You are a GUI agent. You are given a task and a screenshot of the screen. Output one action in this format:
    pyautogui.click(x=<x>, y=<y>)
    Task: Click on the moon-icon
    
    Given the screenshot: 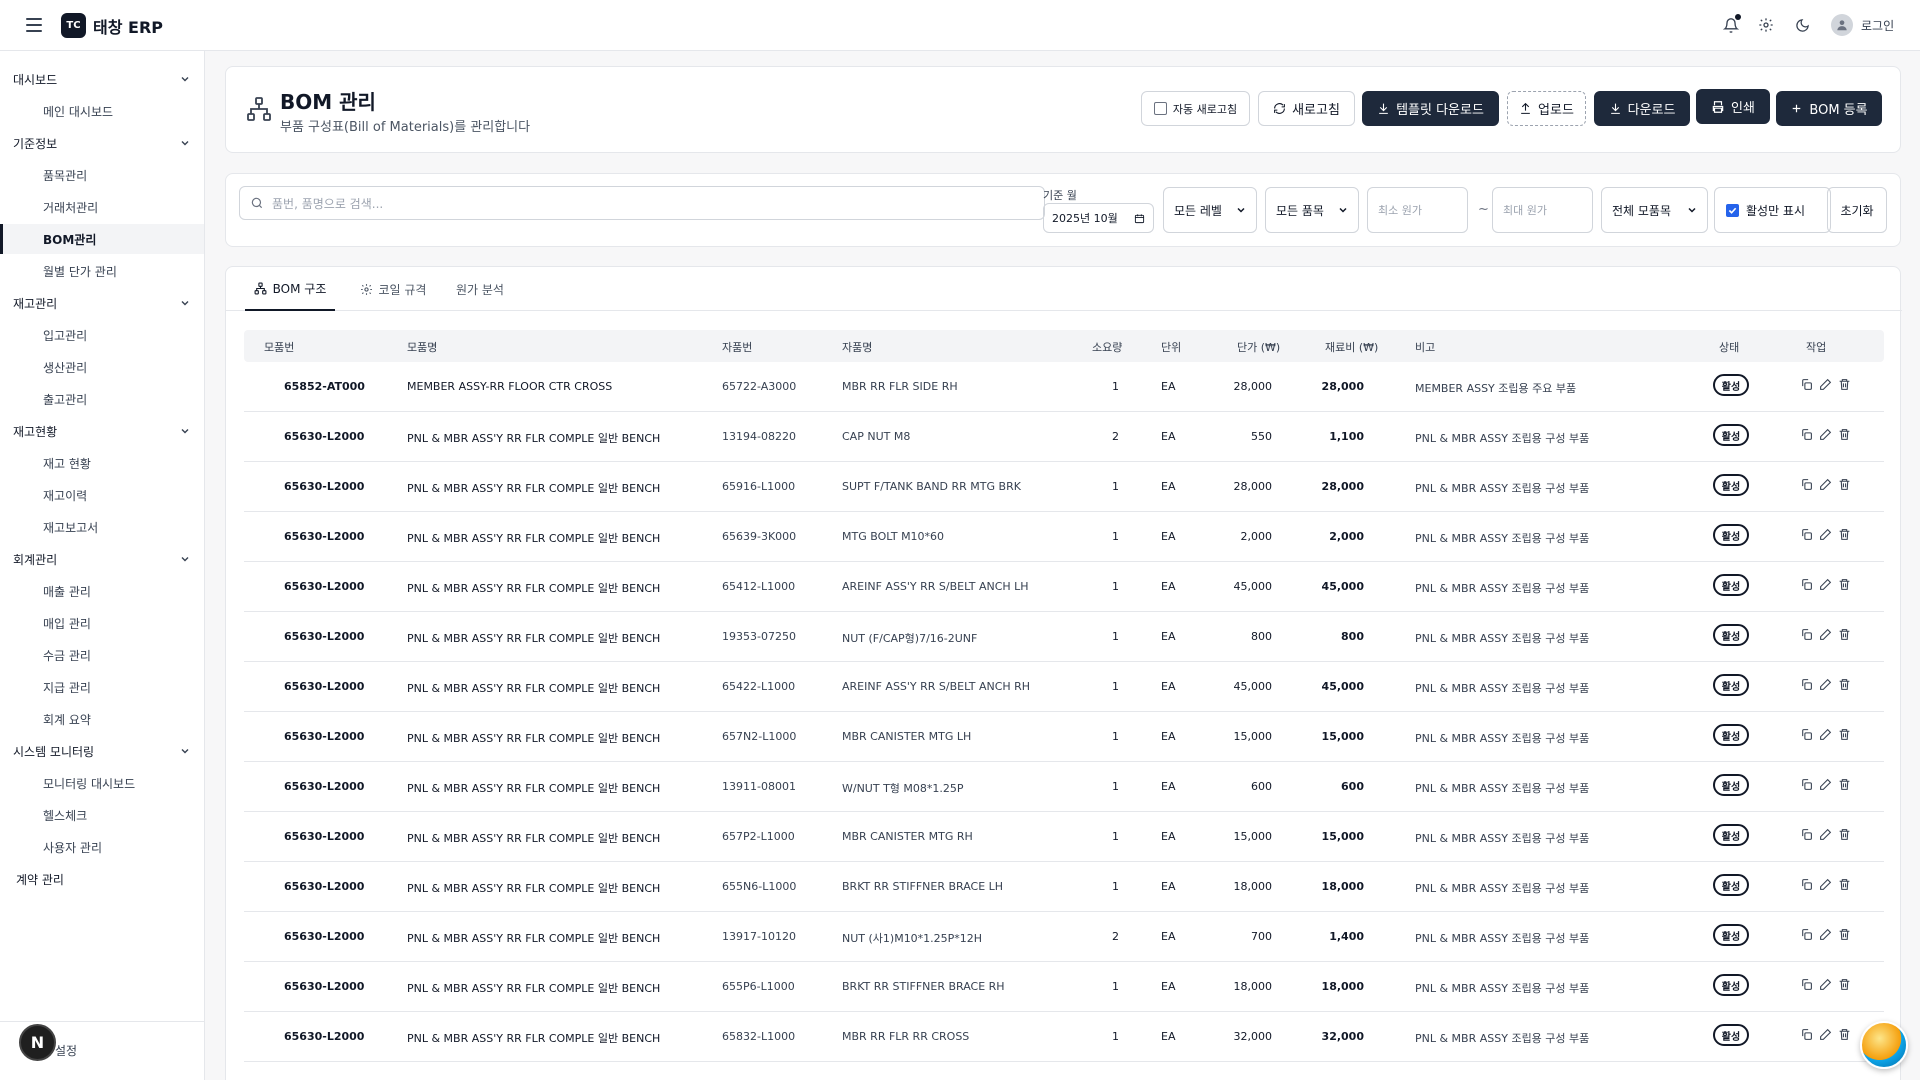 What is the action you would take?
    pyautogui.click(x=1802, y=25)
    